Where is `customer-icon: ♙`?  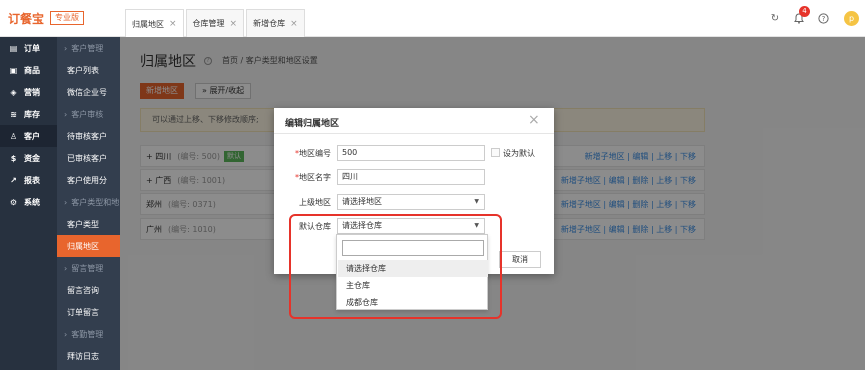
customer-icon: ♙ is located at coordinates (13, 136).